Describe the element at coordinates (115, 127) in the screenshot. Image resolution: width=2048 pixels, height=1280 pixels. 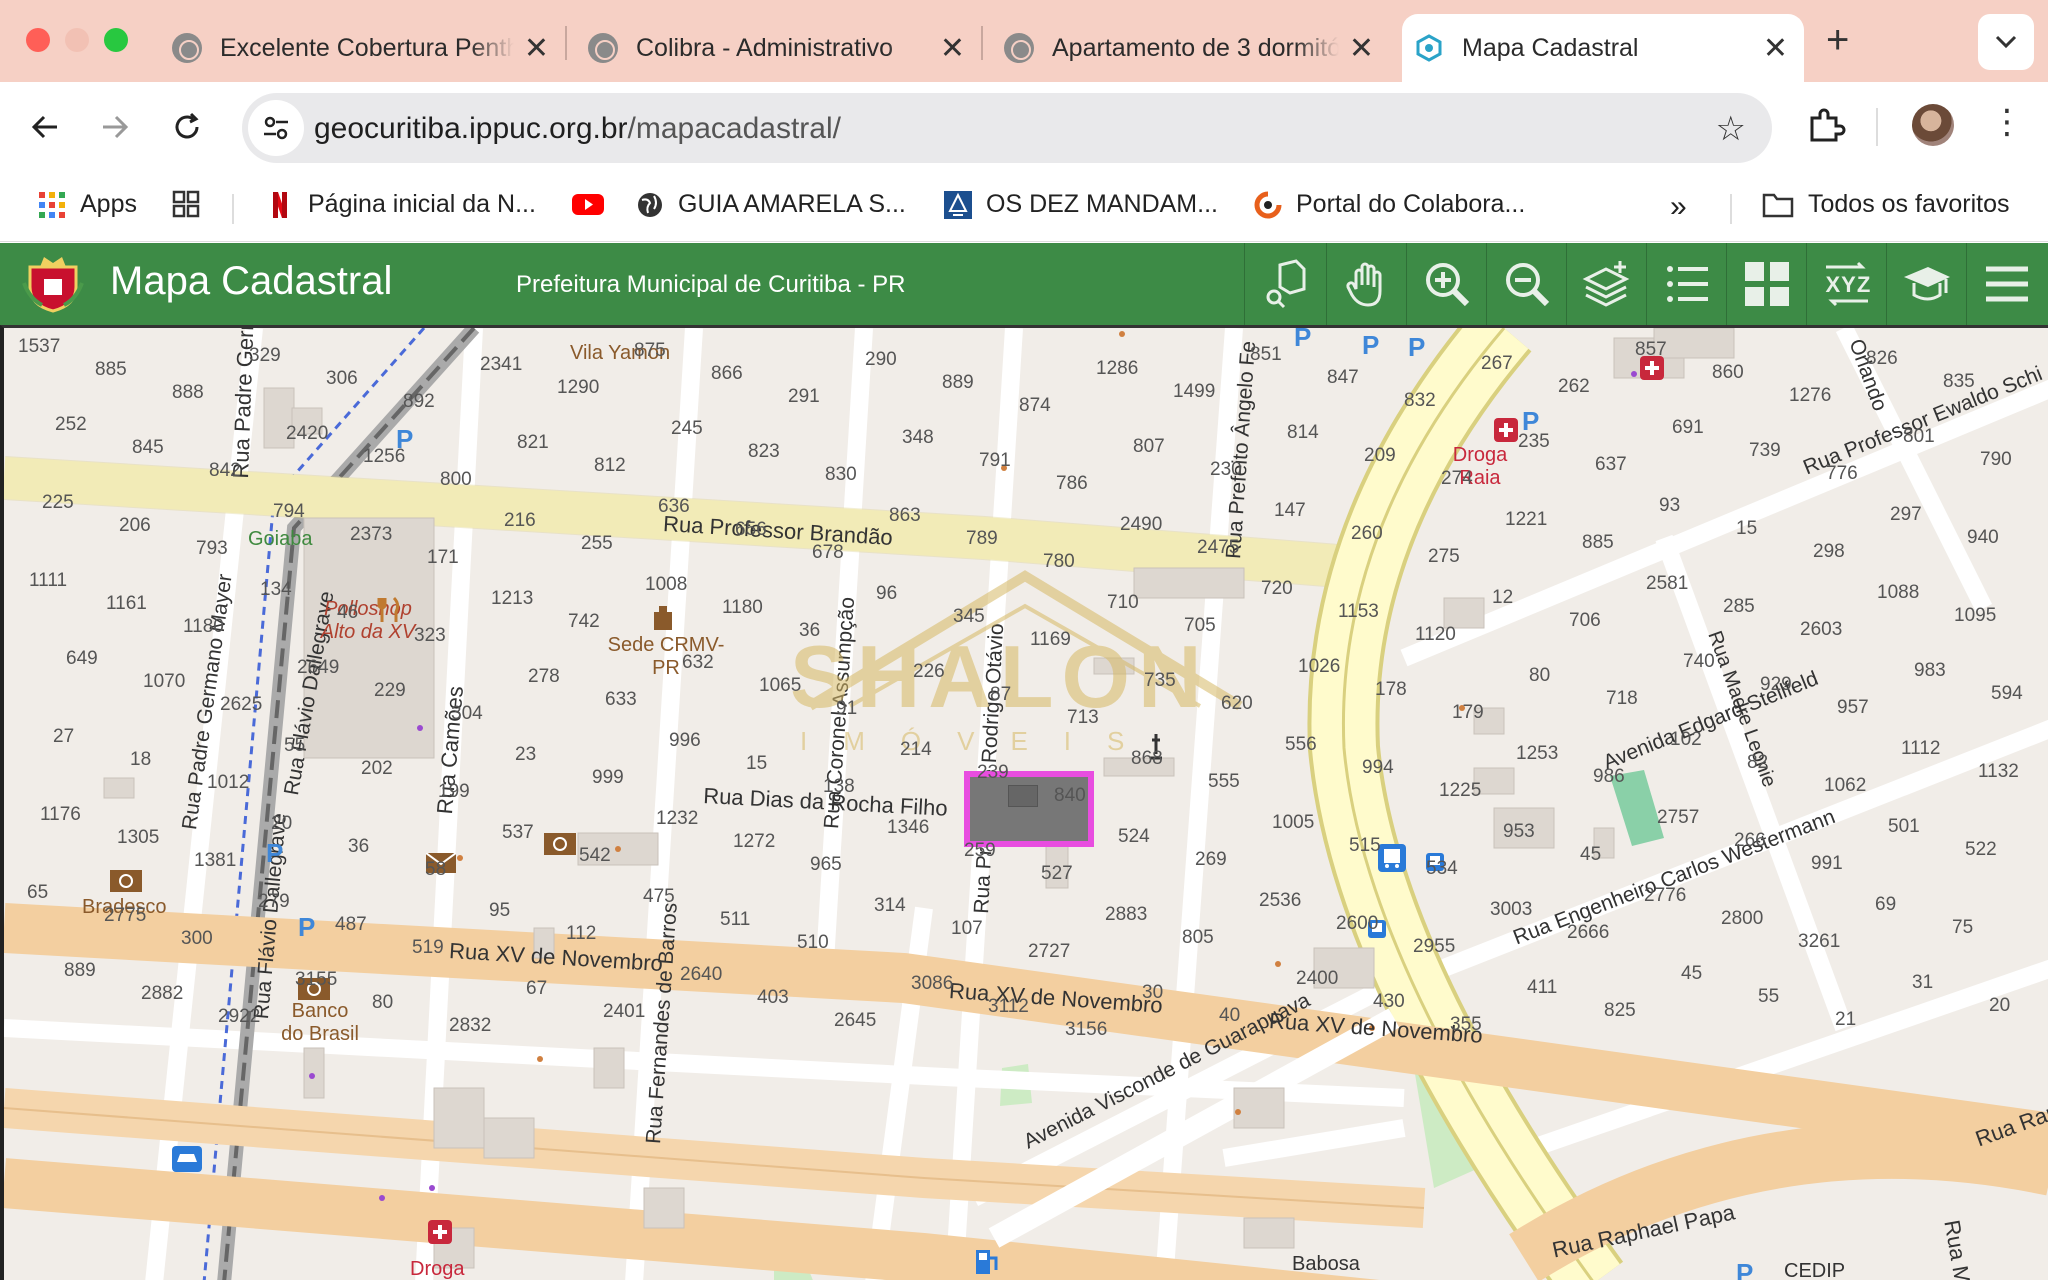
I see `forward-button` at that location.